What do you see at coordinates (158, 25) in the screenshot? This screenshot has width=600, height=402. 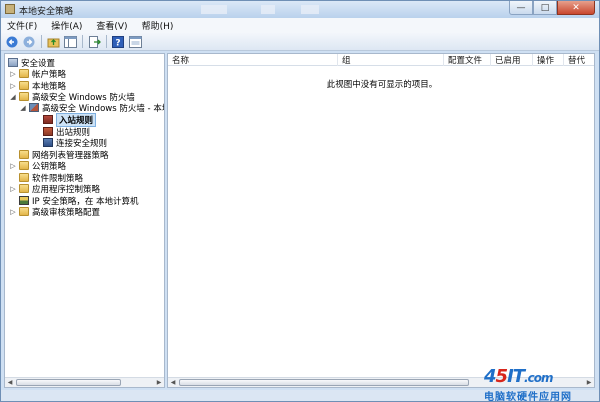 I see `menu-help: 帮助(H)` at bounding box center [158, 25].